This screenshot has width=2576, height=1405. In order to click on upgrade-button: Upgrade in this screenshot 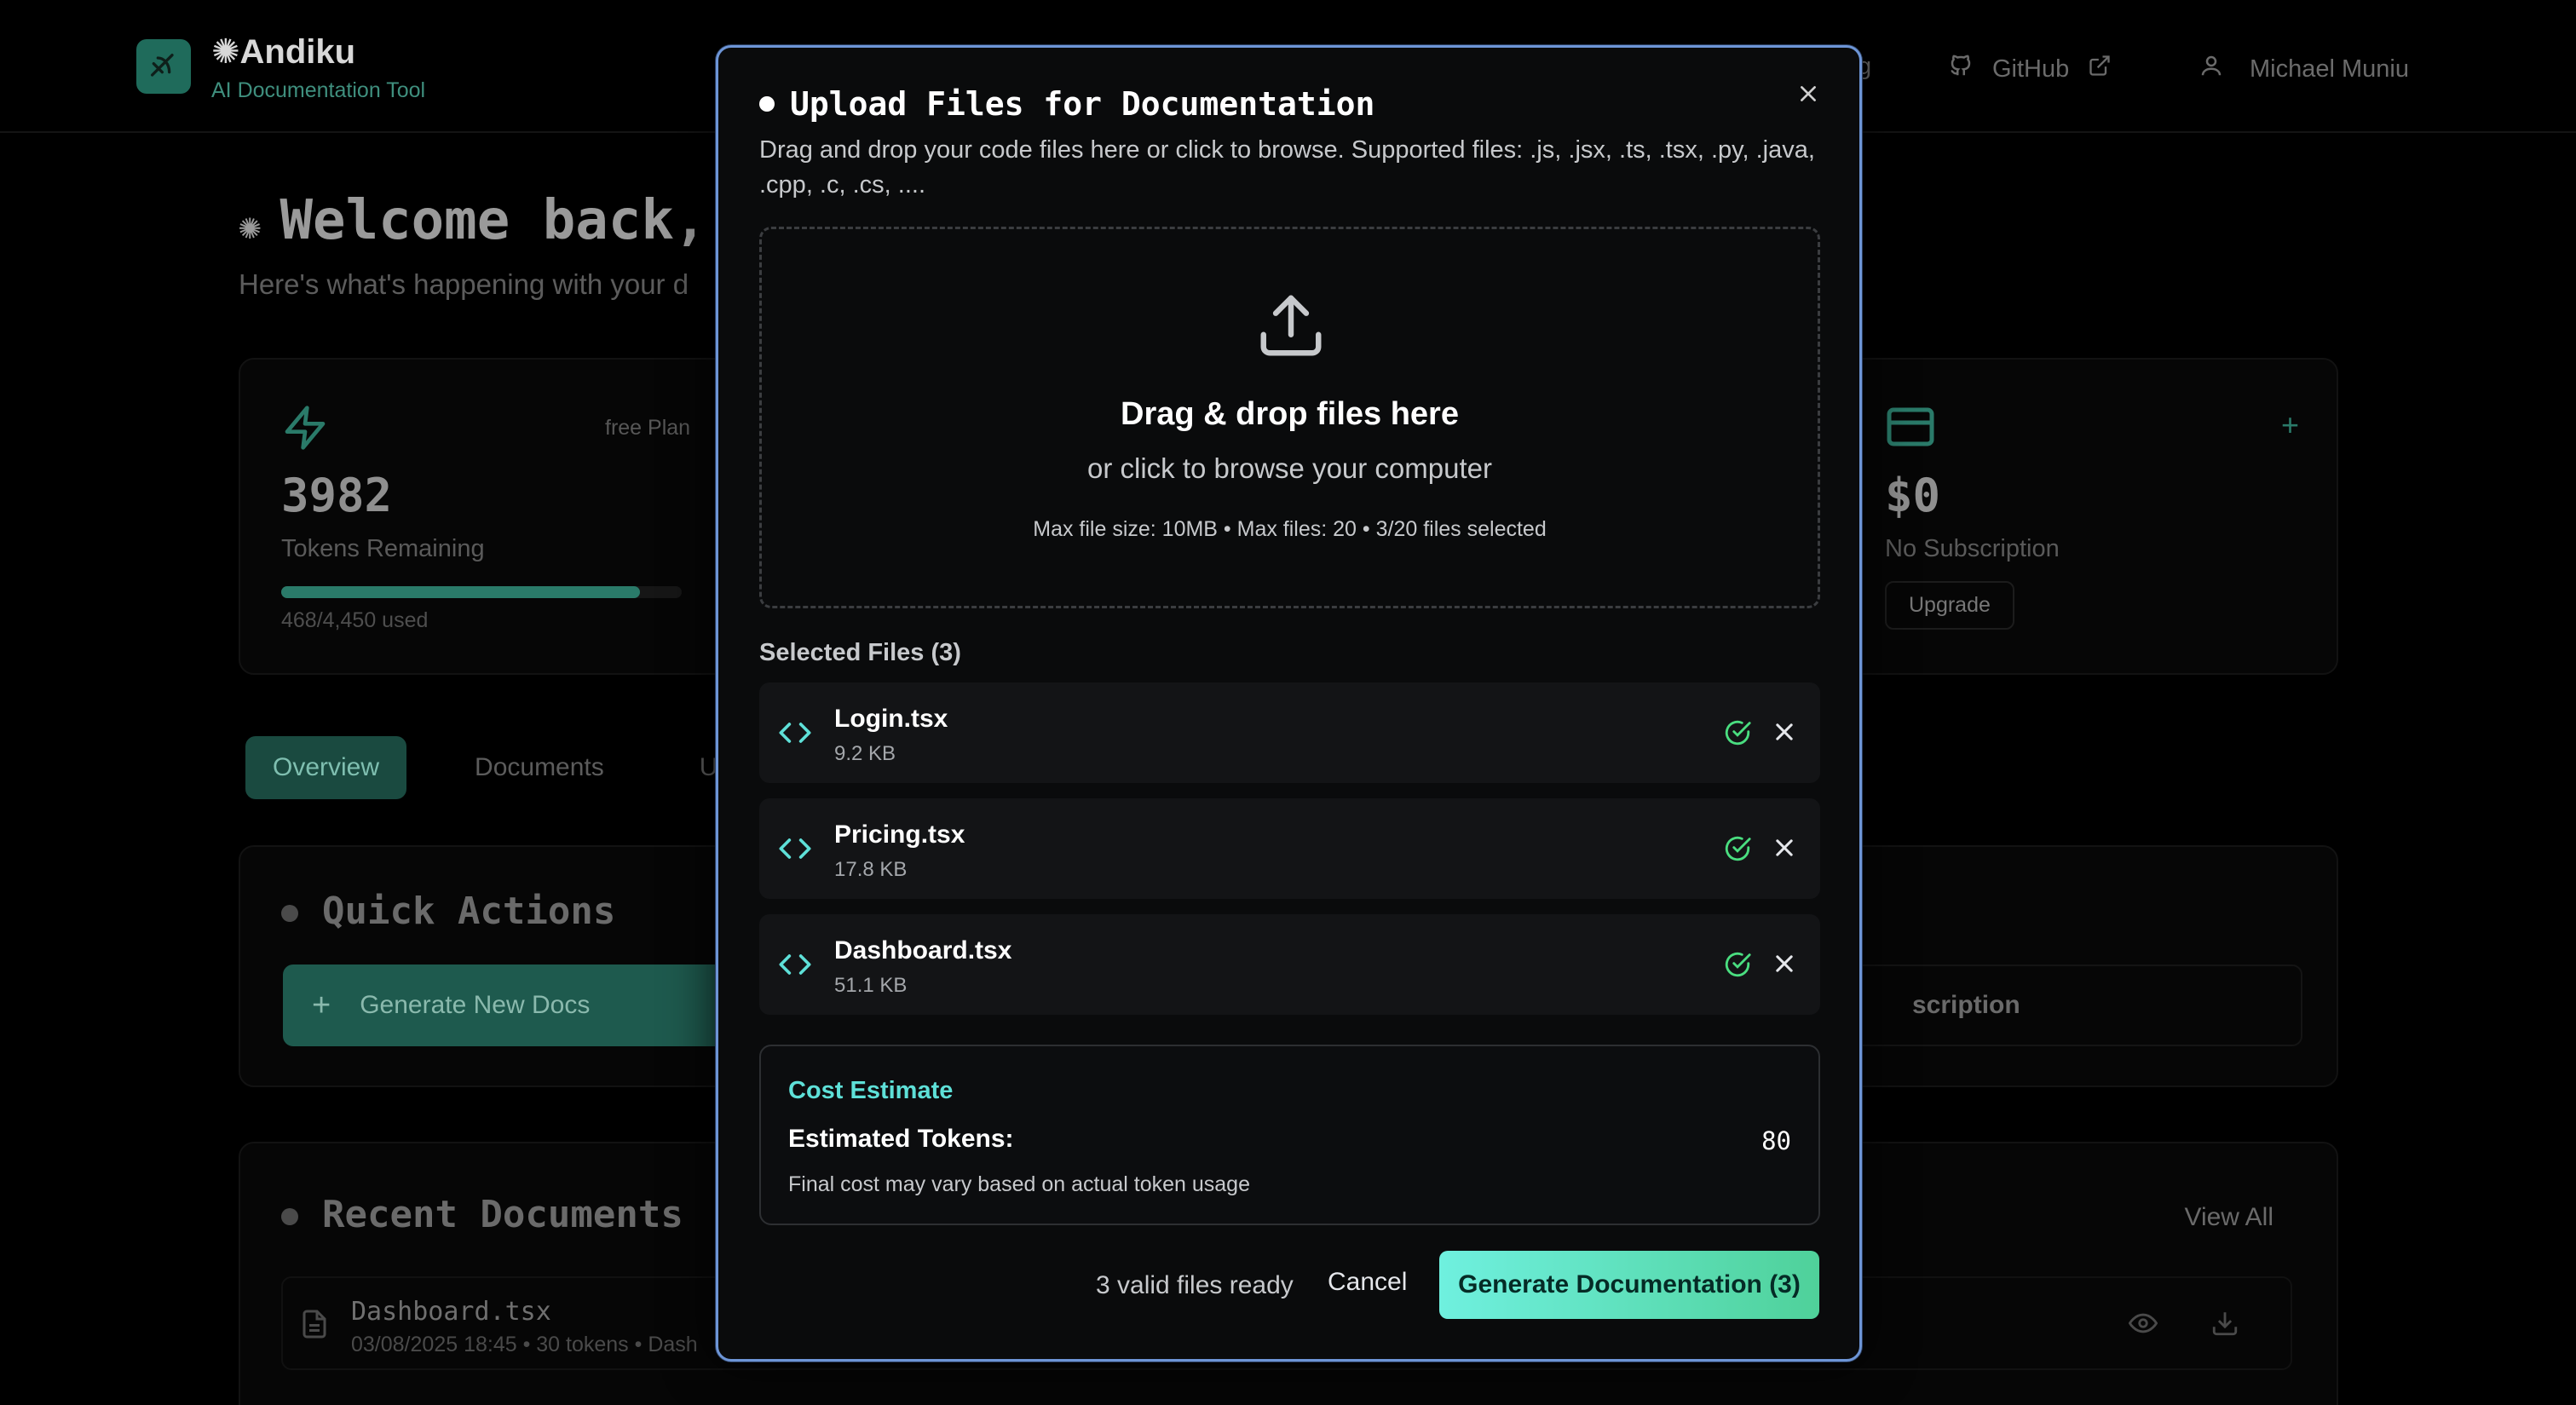, I will do `click(1949, 605)`.